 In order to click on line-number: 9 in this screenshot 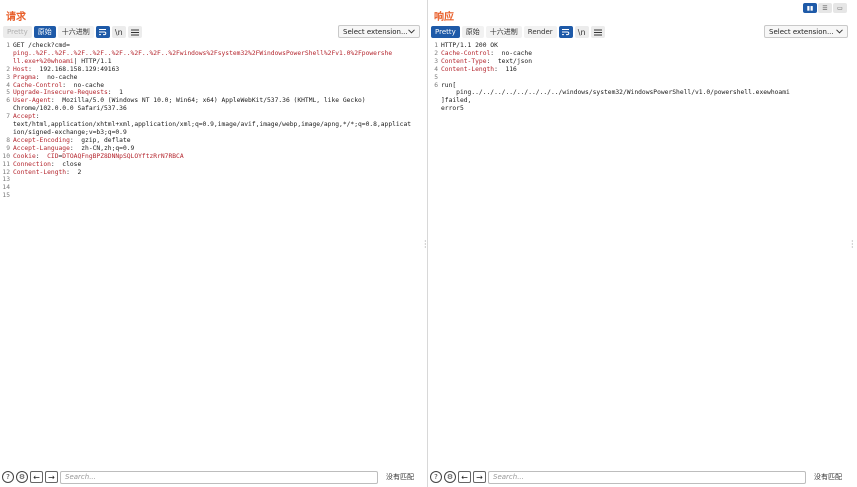, I will do `click(8, 148)`.